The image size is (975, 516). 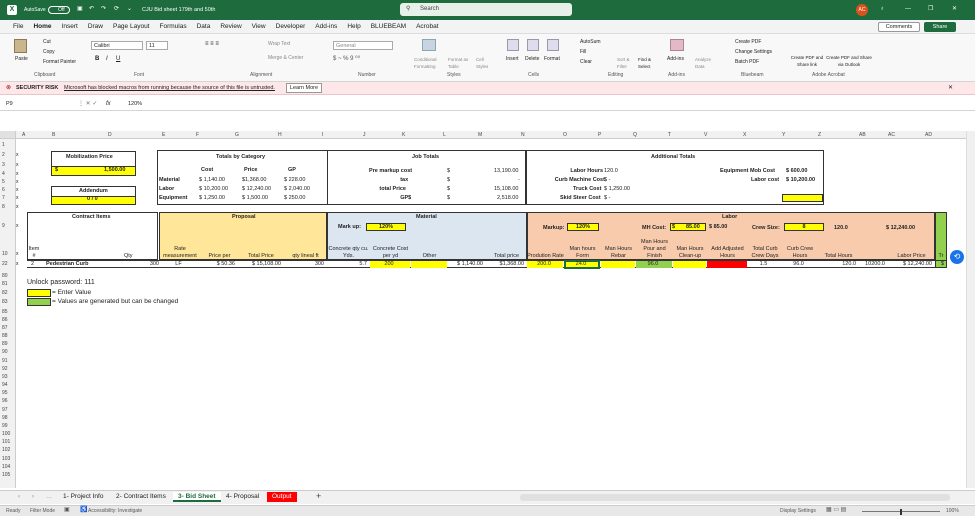 What do you see at coordinates (5, 344) in the screenshot?
I see `row-header-89: 89` at bounding box center [5, 344].